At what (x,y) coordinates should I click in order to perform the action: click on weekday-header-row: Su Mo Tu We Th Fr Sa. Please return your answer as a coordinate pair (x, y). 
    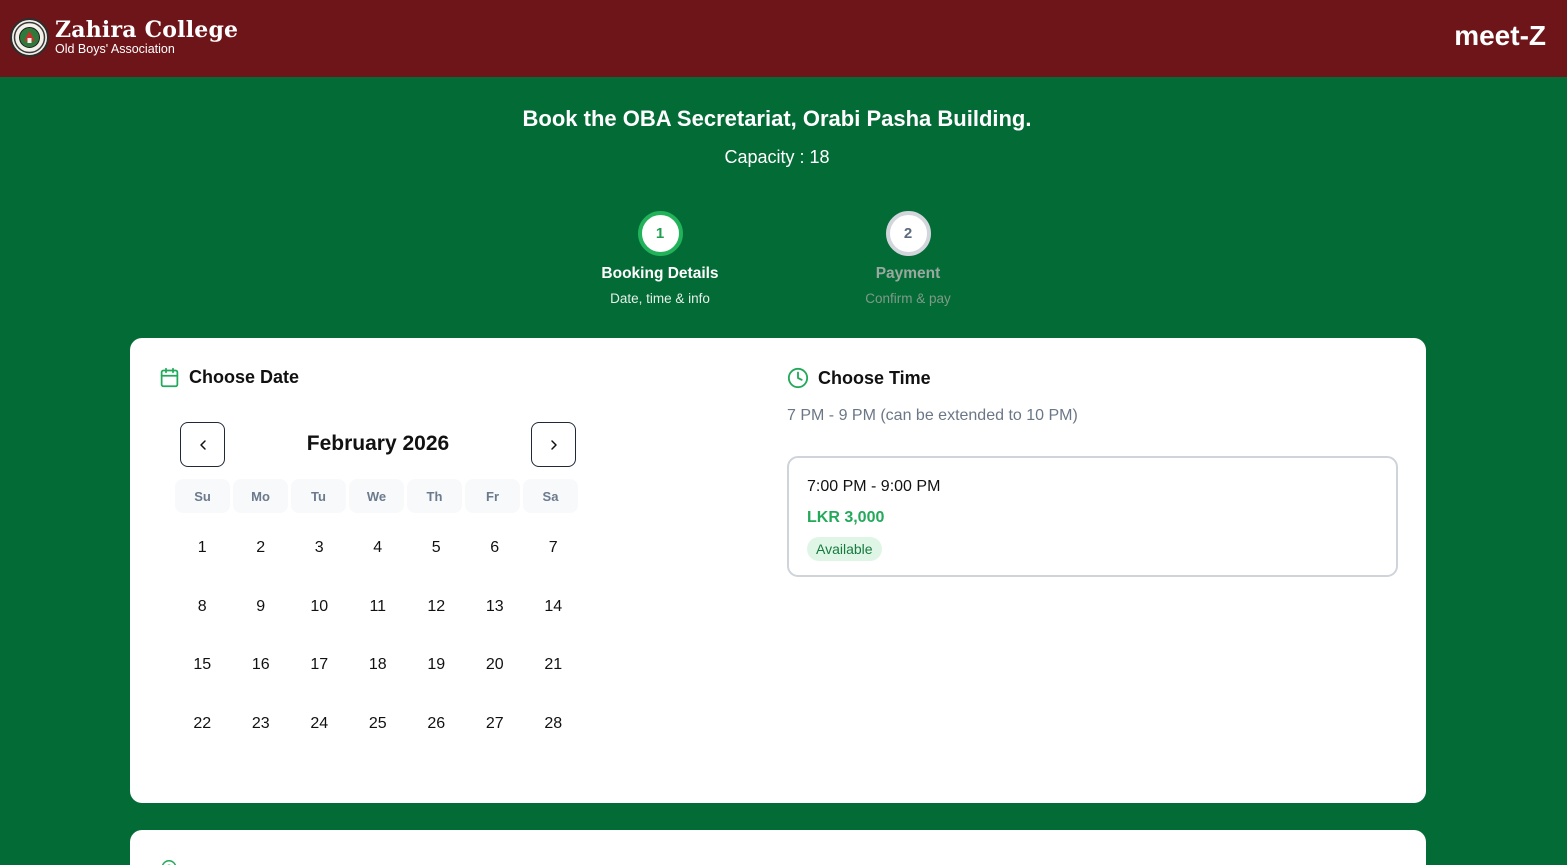
    Looking at the image, I should click on (376, 496).